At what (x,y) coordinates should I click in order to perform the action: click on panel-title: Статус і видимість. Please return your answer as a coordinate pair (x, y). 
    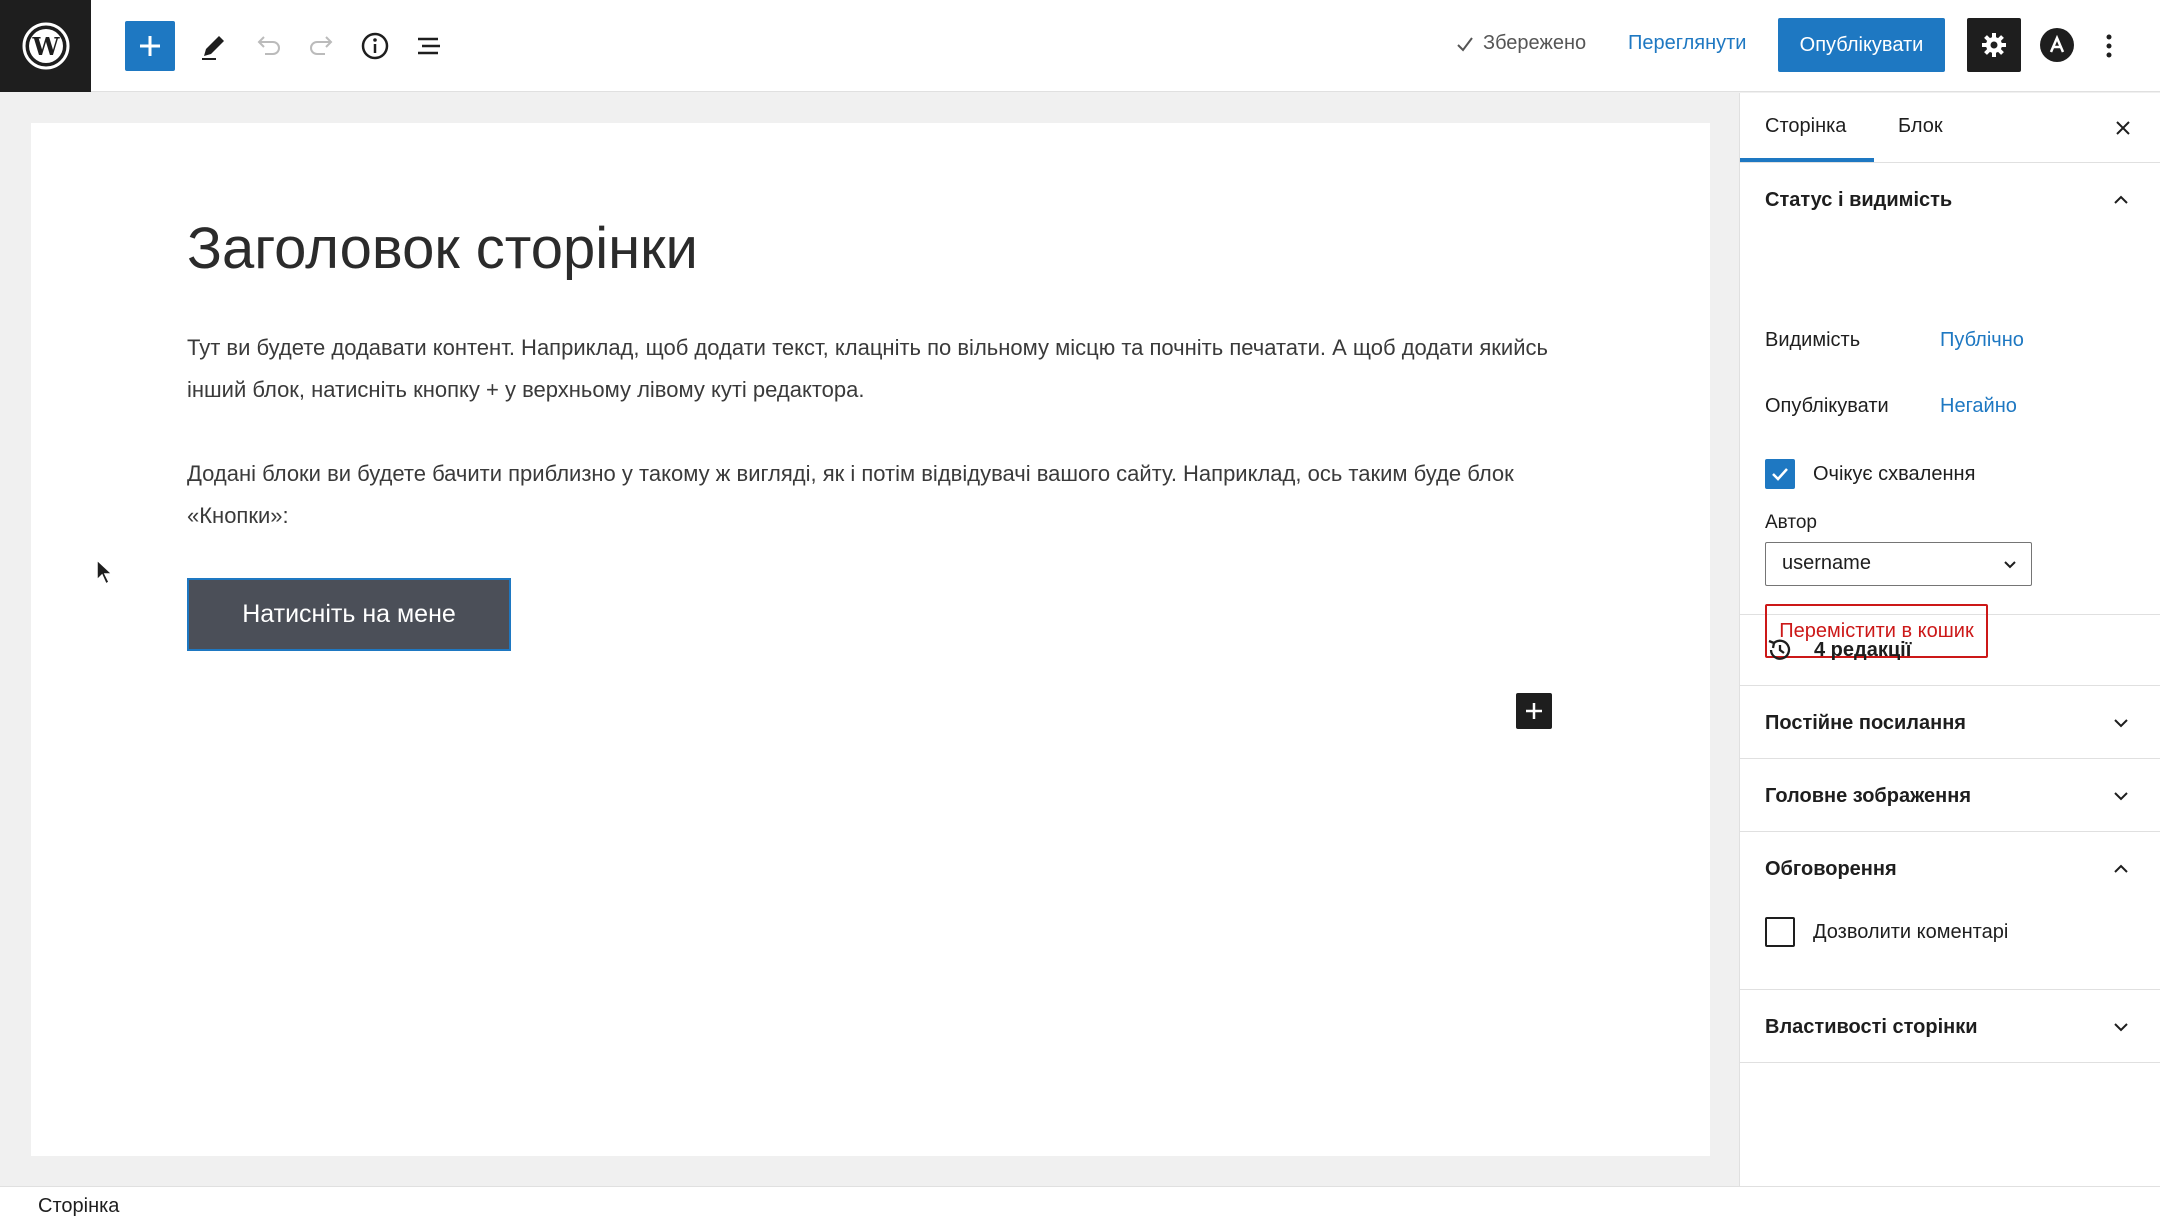
    Looking at the image, I should click on (1859, 200).